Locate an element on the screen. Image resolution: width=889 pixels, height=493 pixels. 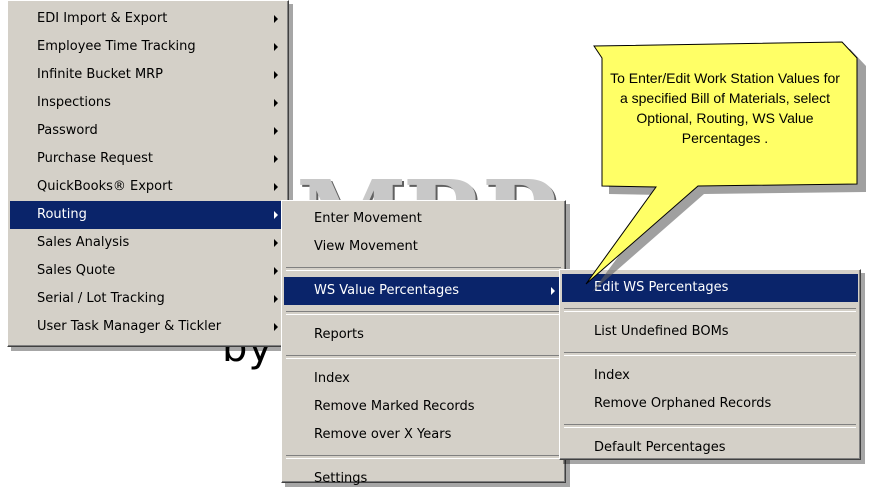
menu-item-label: View Movement is located at coordinates (366, 246).